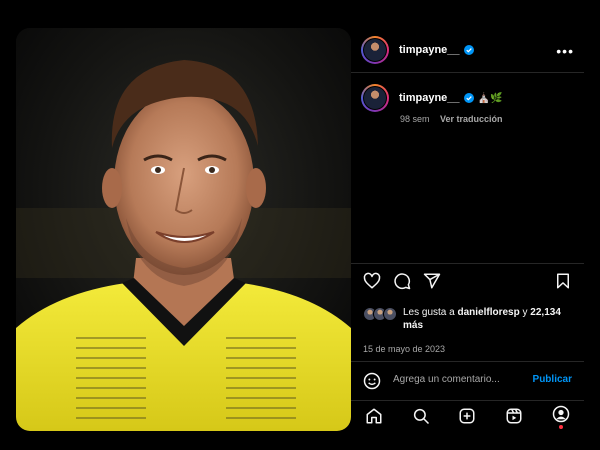  I want to click on bottom-nav, so click(467, 416).